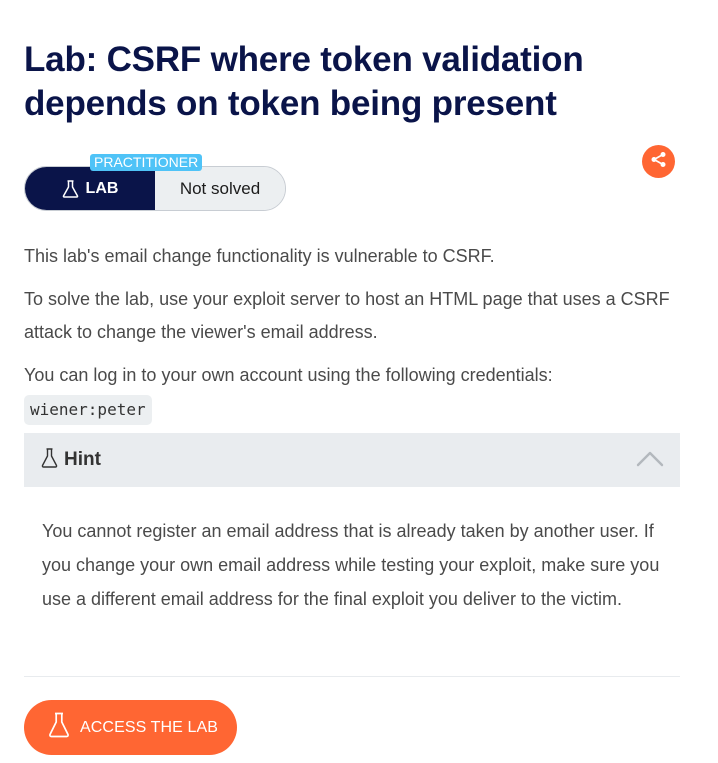 Image resolution: width=718 pixels, height=763 pixels. What do you see at coordinates (149, 727) in the screenshot?
I see `access-lab-label: ACCESS THE LAB` at bounding box center [149, 727].